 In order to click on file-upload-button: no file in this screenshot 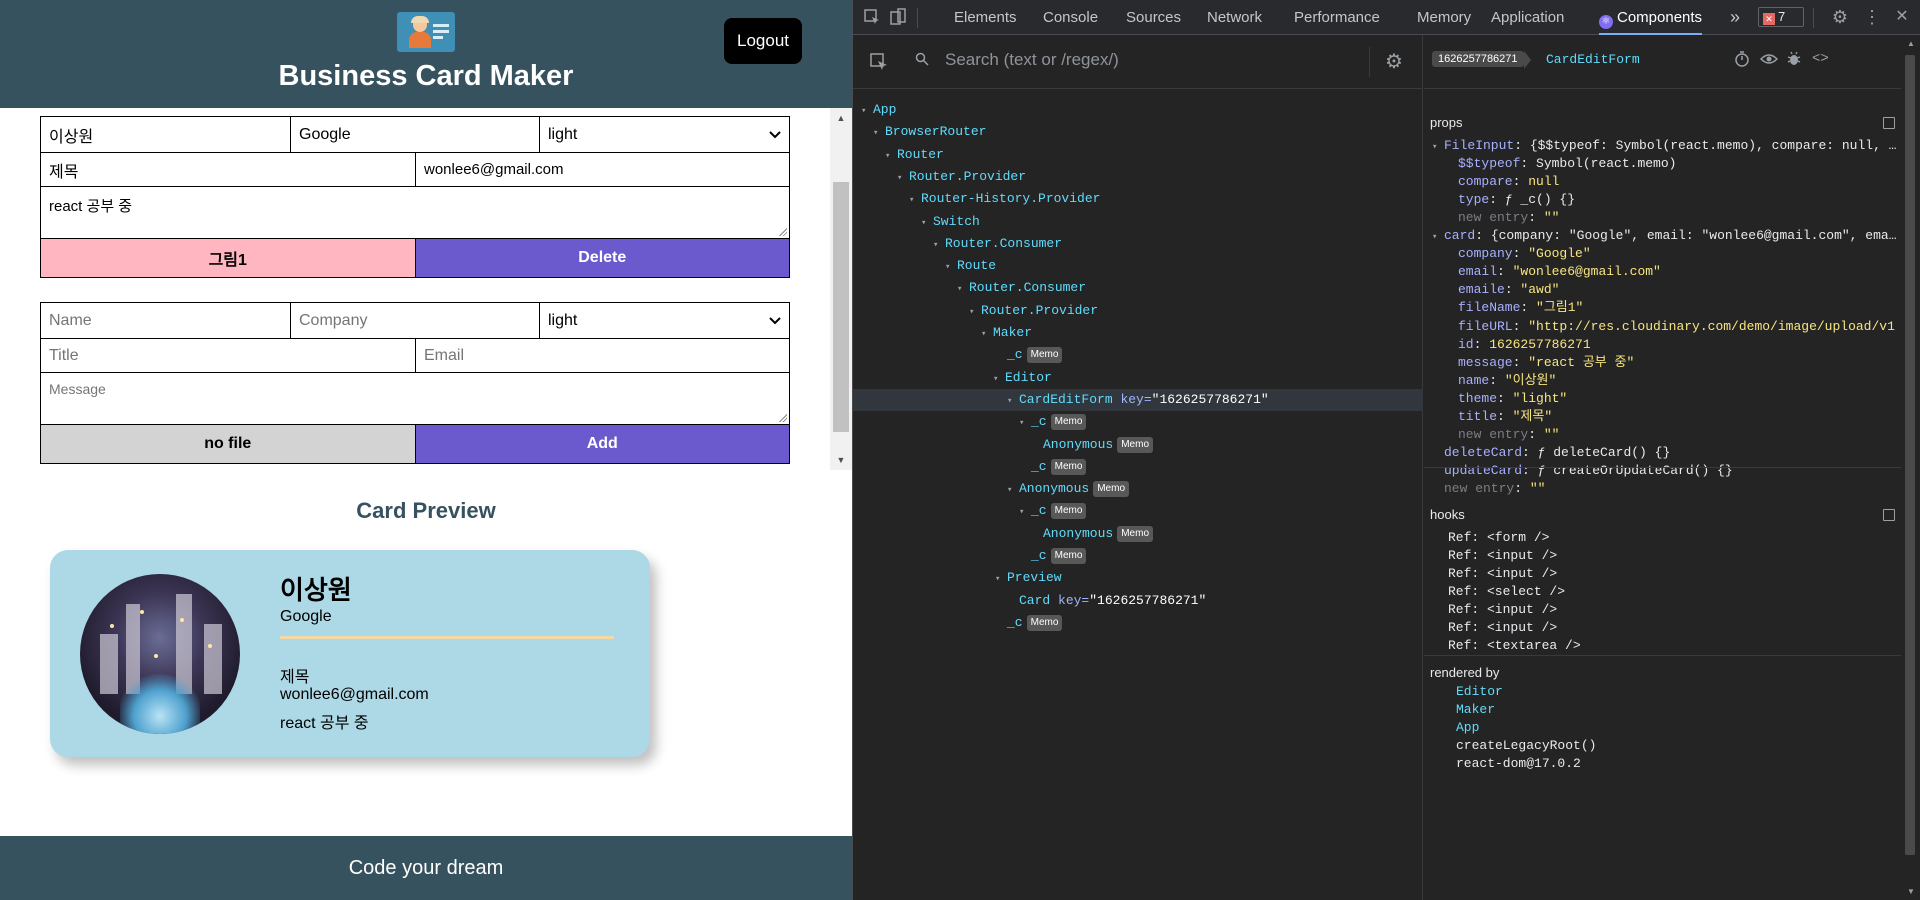, I will do `click(228, 444)`.